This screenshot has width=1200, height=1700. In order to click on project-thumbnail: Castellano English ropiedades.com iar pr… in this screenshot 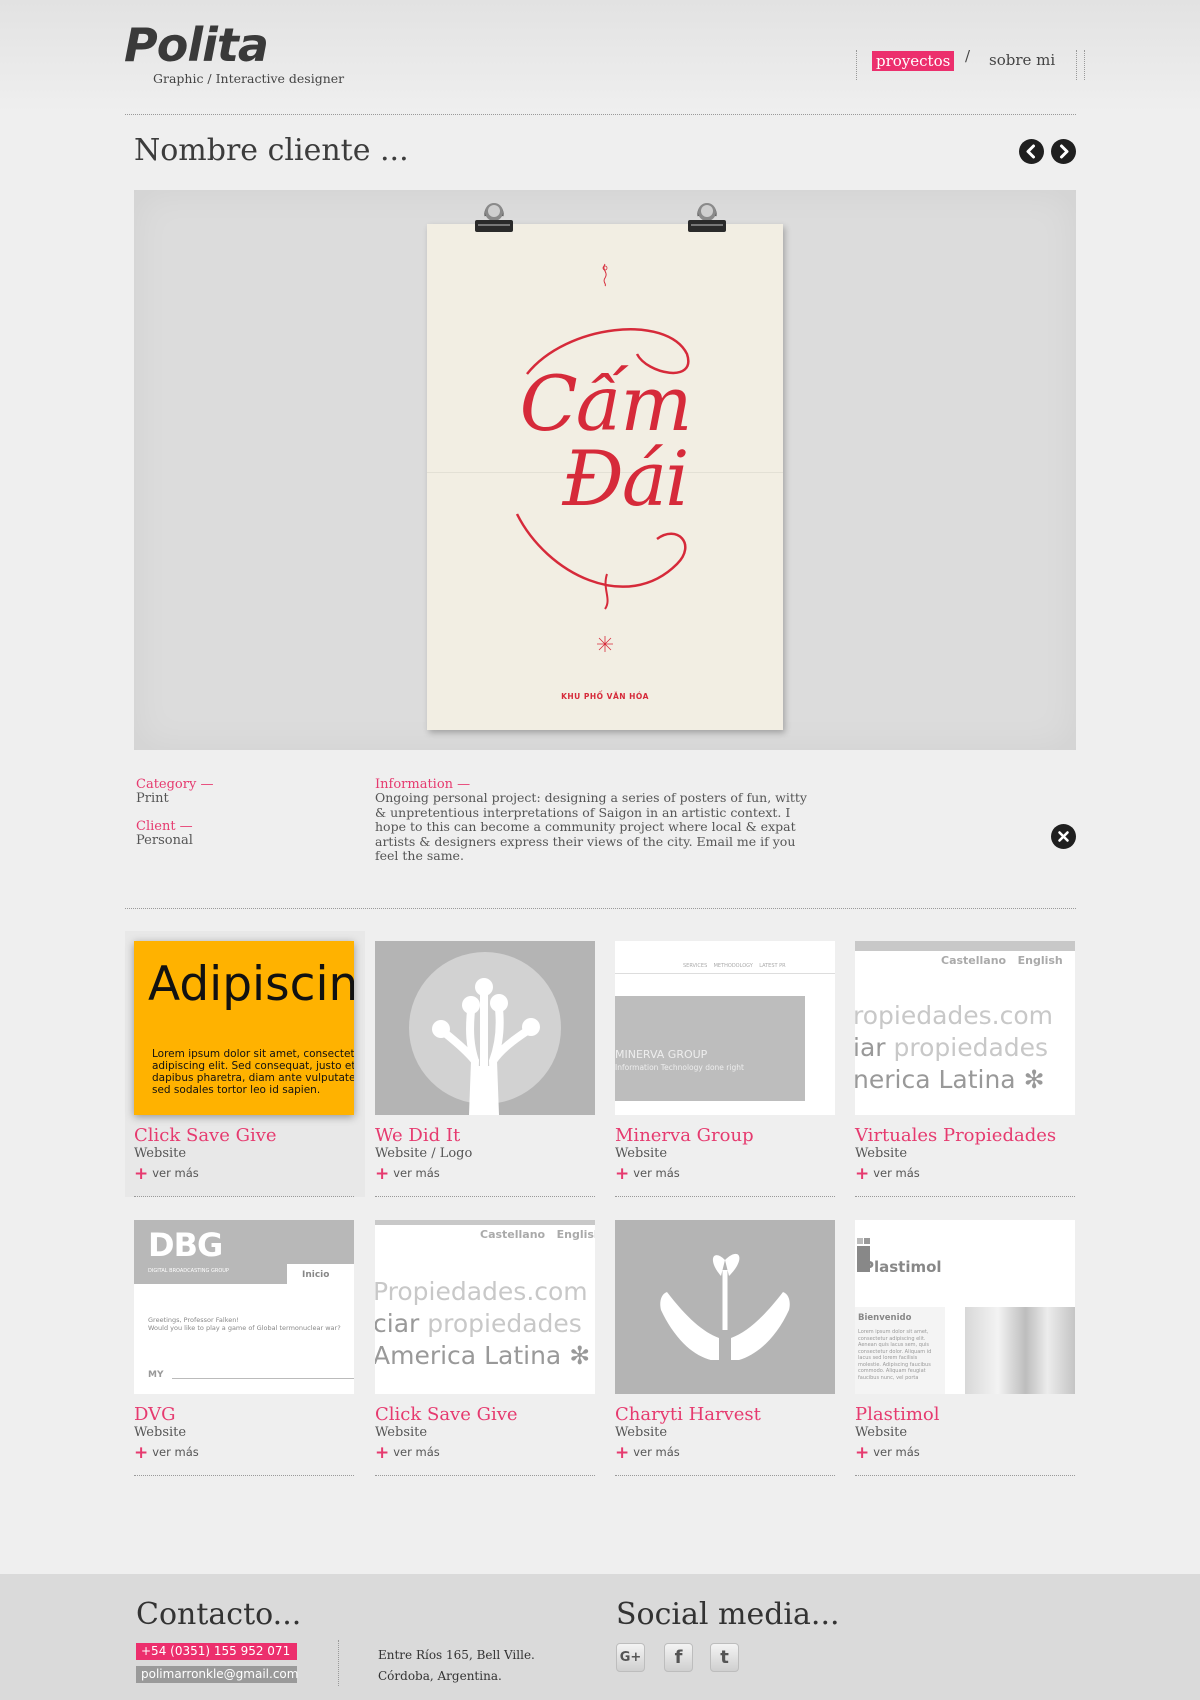, I will do `click(965, 1028)`.